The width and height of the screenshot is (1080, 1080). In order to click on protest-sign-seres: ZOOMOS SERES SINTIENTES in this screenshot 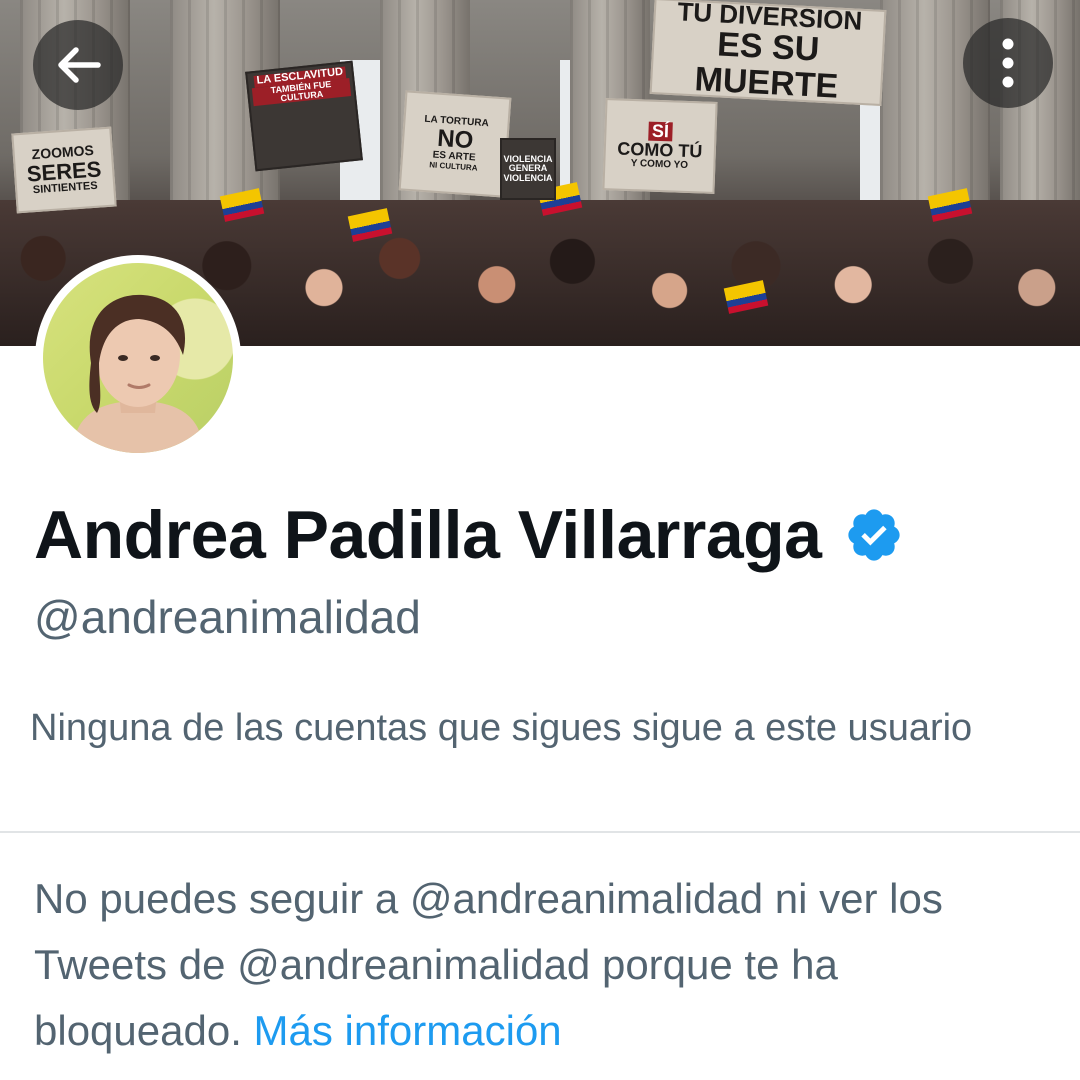, I will do `click(64, 170)`.